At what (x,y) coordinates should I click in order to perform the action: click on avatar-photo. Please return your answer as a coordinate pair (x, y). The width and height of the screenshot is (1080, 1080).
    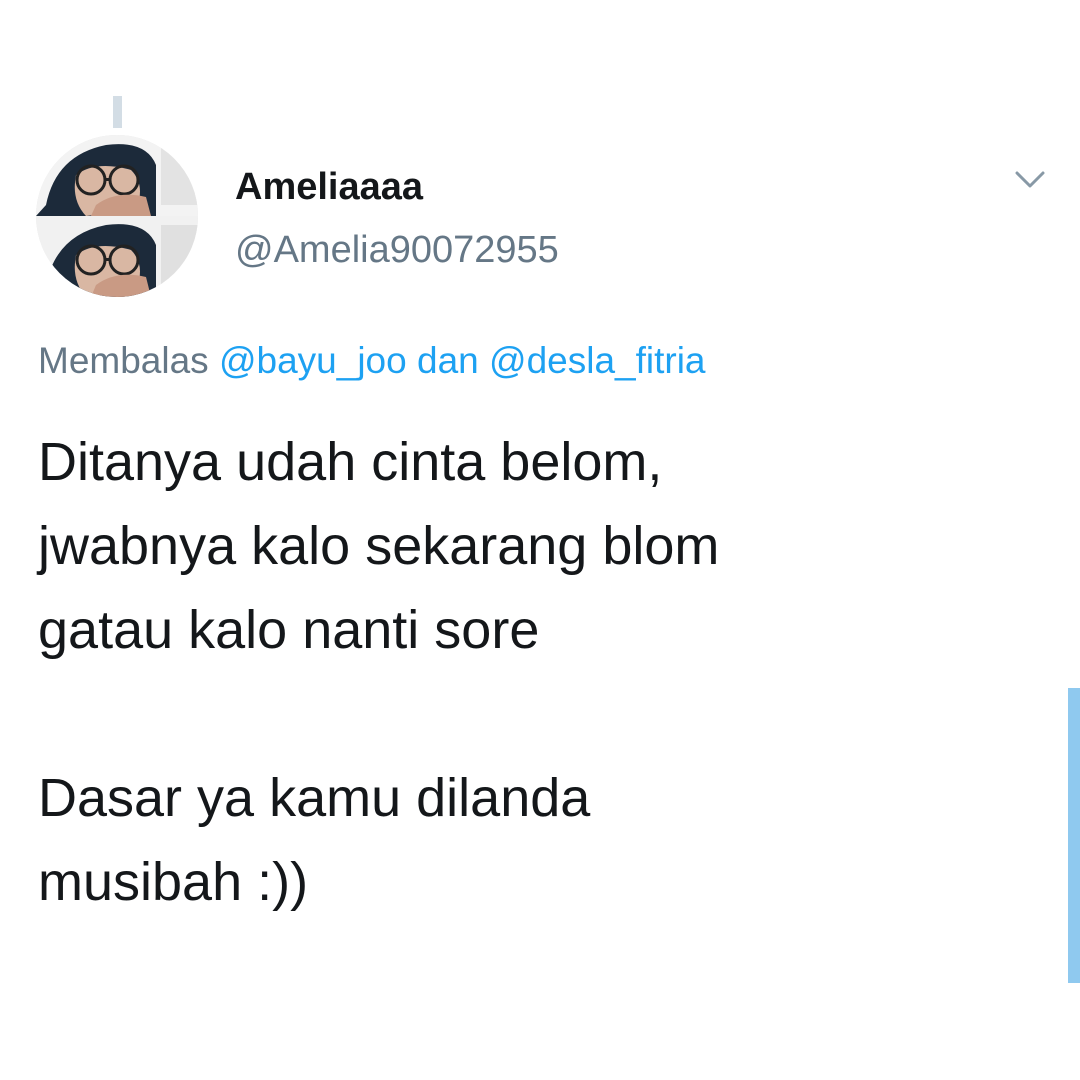
    Looking at the image, I should click on (117, 216).